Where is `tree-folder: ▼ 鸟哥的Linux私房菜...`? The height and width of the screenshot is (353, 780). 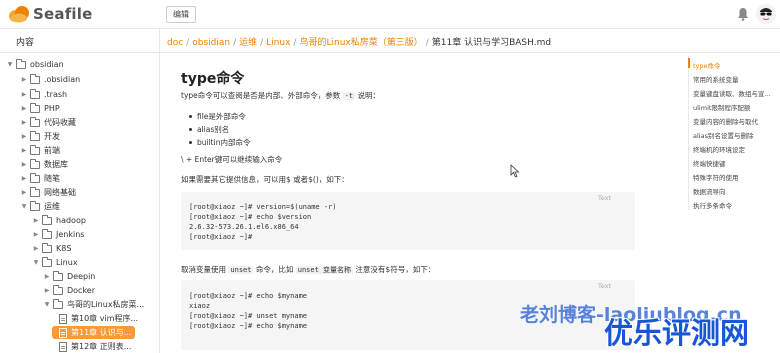
tree-folder: ▼ 鸟哥的Linux私房菜... is located at coordinates (93, 304).